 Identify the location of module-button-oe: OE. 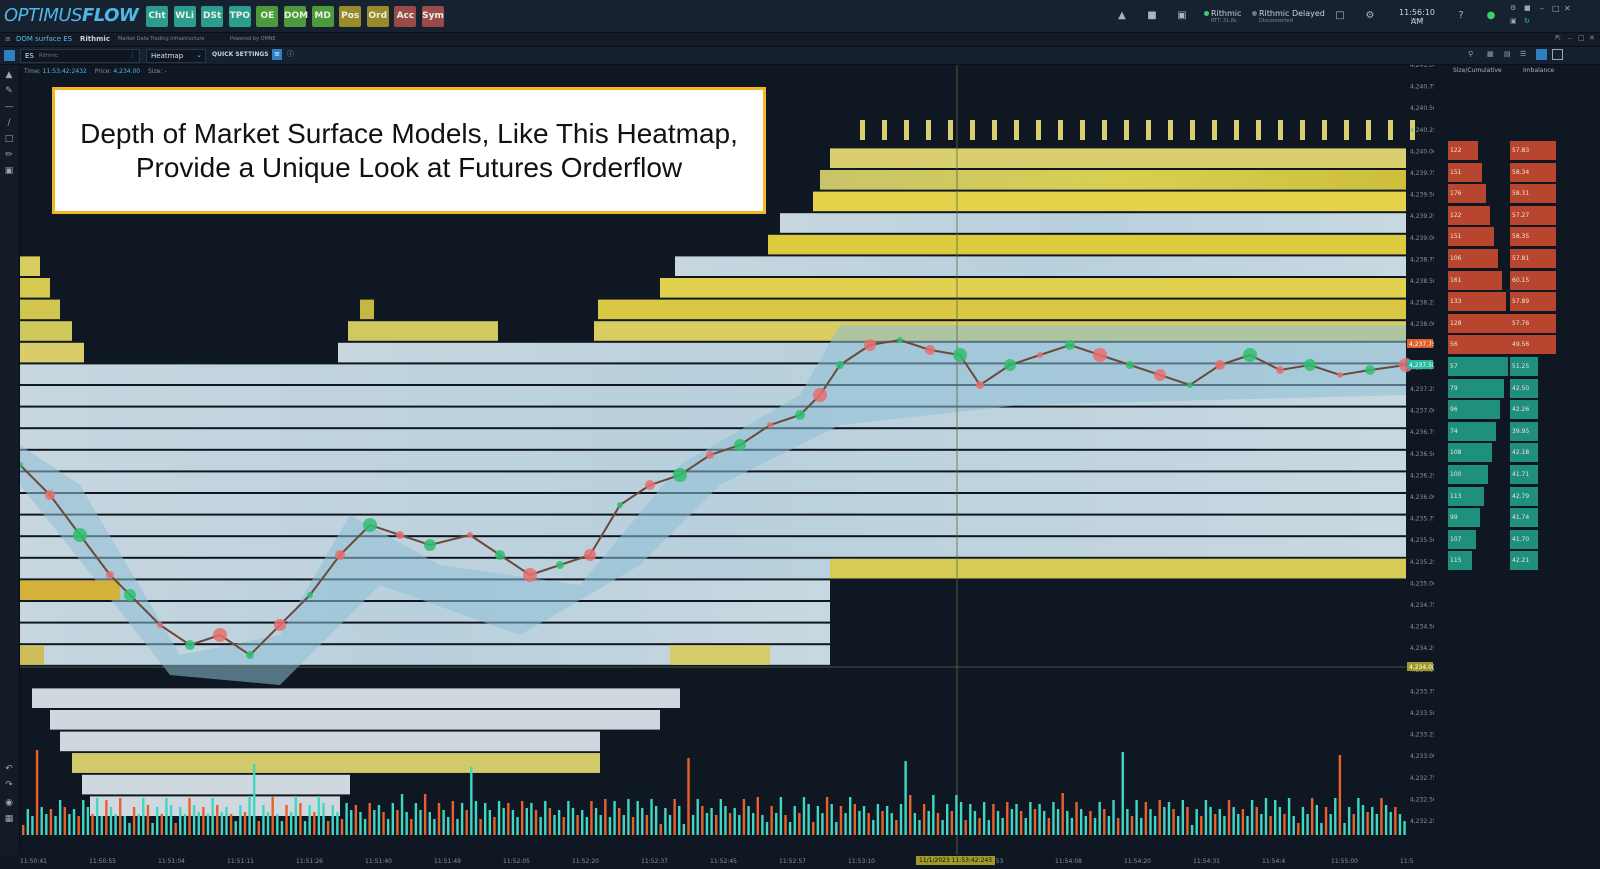
(267, 16).